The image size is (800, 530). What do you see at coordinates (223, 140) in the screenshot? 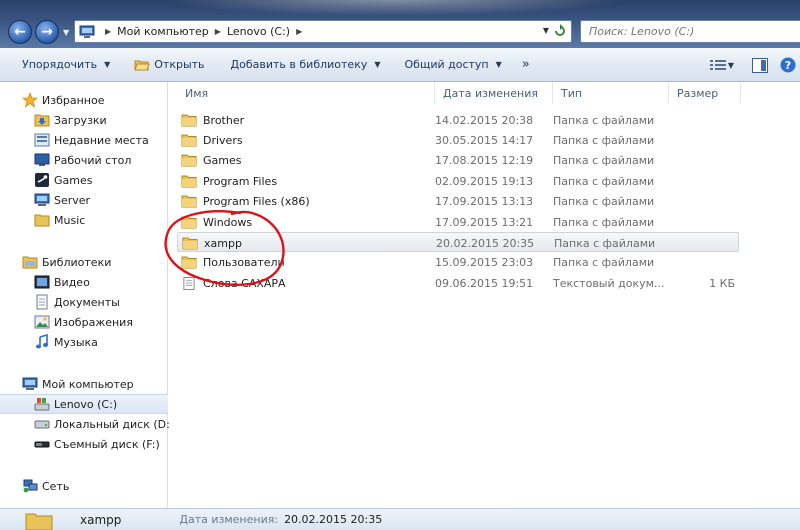
I see `file-name: Drivers` at bounding box center [223, 140].